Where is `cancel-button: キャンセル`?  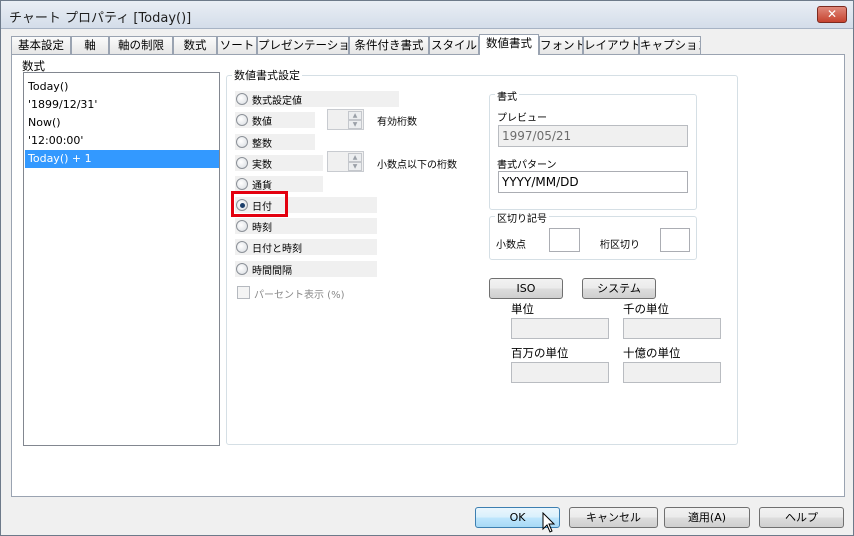 cancel-button: キャンセル is located at coordinates (613, 517).